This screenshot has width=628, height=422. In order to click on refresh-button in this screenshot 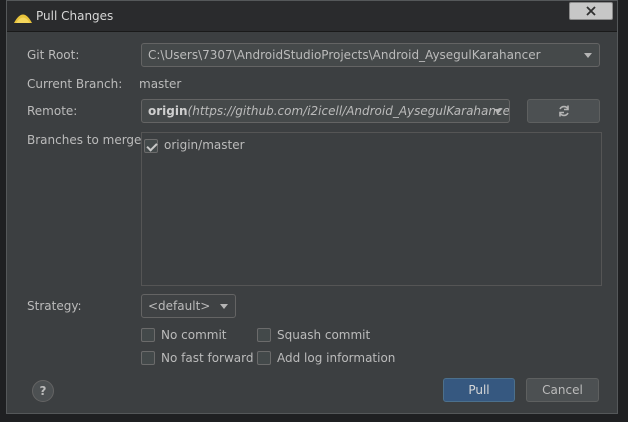, I will do `click(563, 111)`.